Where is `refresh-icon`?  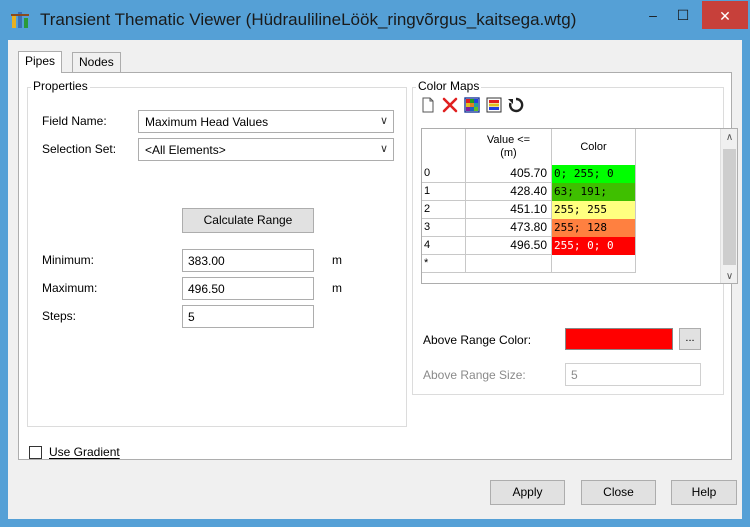 refresh-icon is located at coordinates (516, 105).